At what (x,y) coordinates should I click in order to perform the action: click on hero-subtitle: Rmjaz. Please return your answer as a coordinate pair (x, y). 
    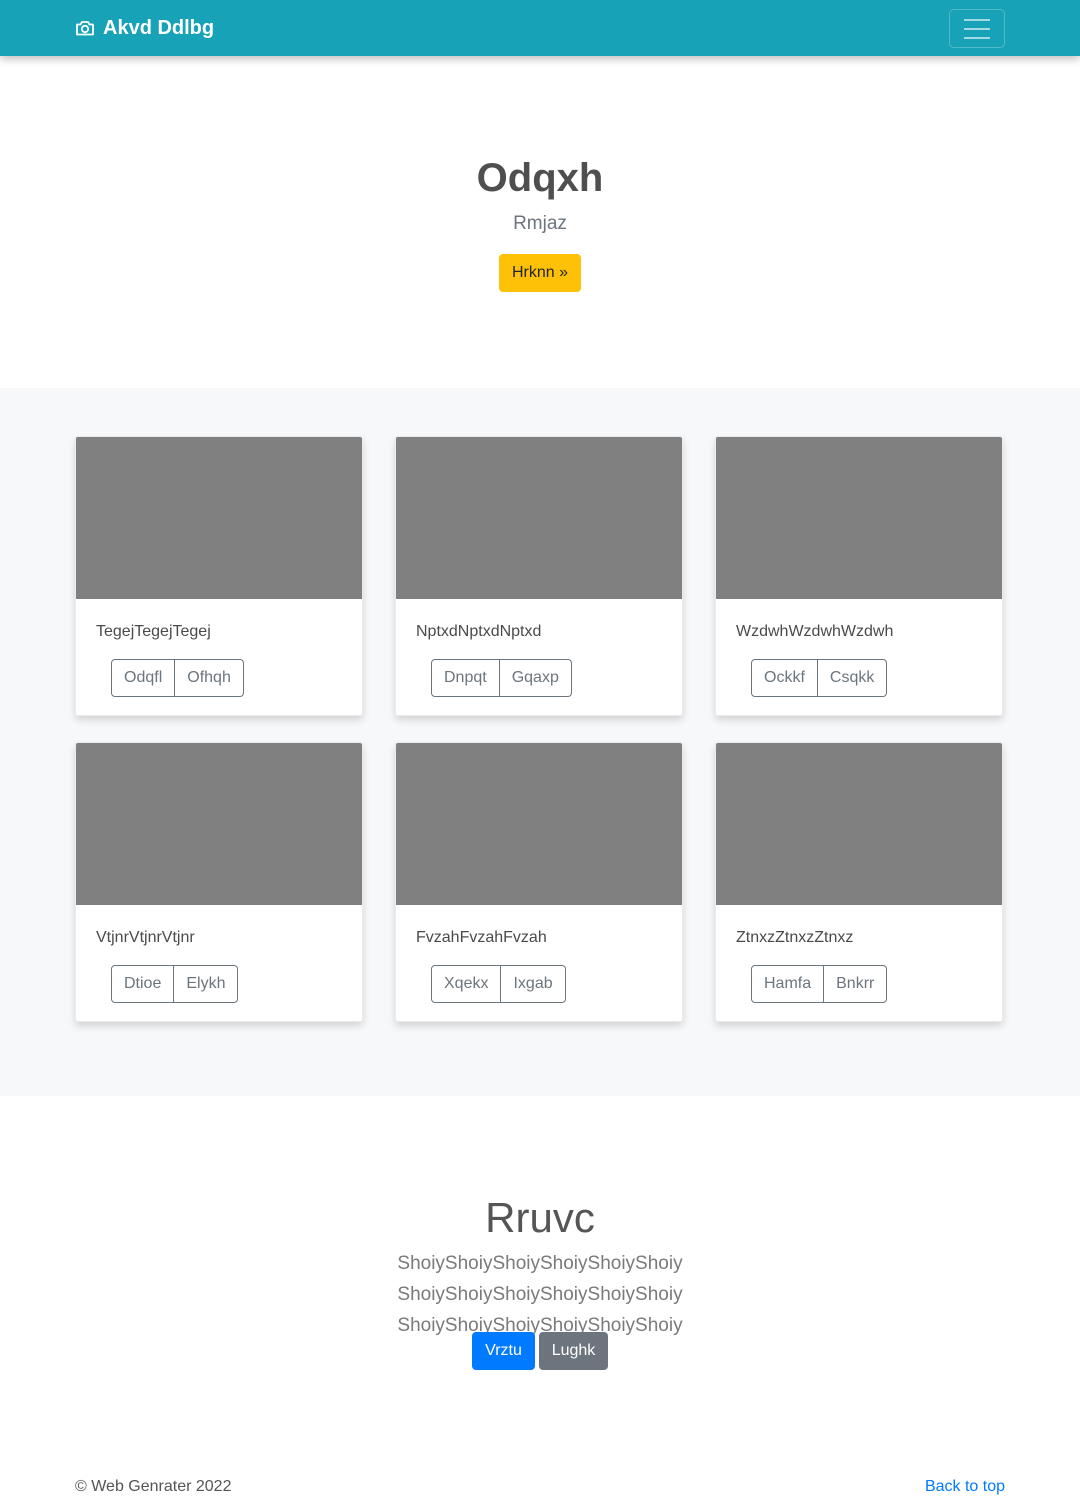
    Looking at the image, I should click on (540, 223).